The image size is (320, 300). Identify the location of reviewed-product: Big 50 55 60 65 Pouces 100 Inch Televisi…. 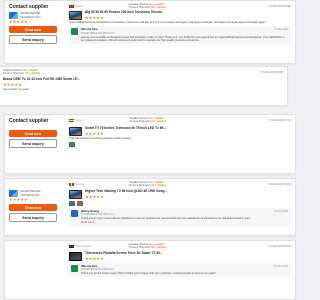
(180, 15).